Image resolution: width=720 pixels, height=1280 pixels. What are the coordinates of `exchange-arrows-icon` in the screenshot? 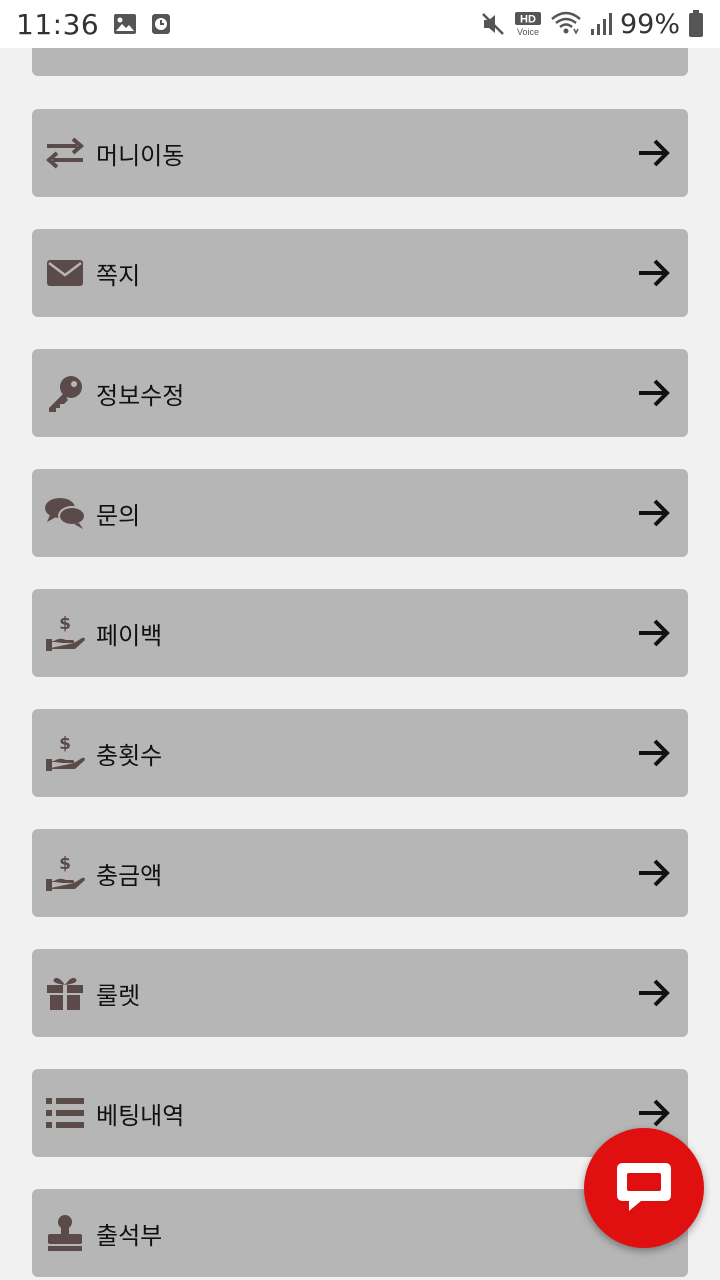 It's located at (65, 153).